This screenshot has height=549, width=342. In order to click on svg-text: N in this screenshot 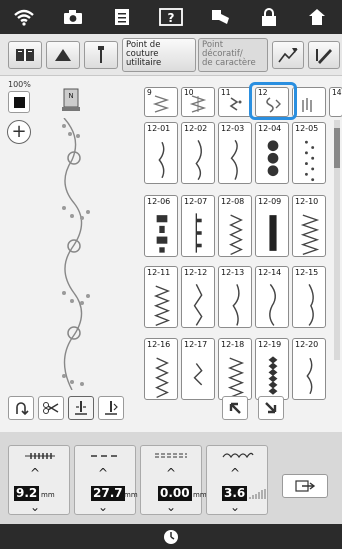, I will do `click(70, 96)`.